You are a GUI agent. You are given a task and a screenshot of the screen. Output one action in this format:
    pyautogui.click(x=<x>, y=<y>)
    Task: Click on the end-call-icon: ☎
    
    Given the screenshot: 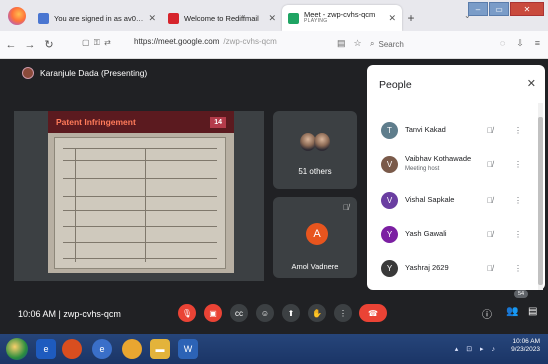 What is the action you would take?
    pyautogui.click(x=373, y=313)
    